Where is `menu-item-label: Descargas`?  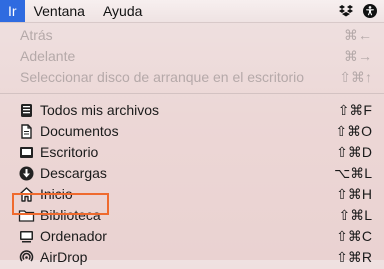 menu-item-label: Descargas is located at coordinates (73, 173).